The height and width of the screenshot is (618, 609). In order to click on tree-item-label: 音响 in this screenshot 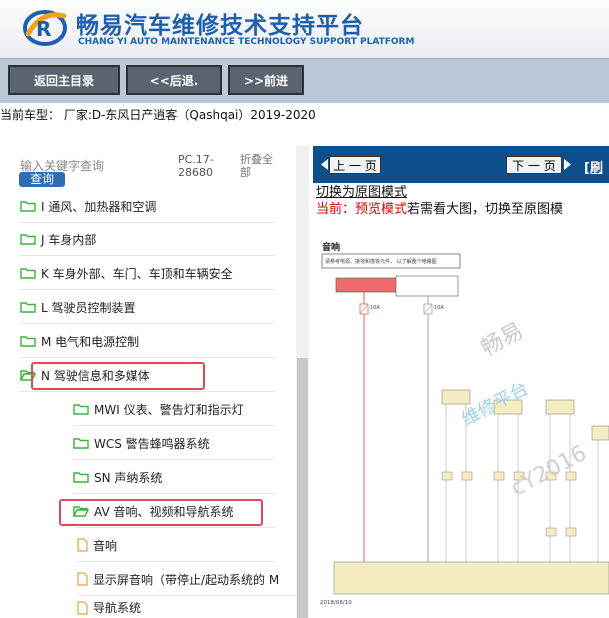, I will do `click(105, 545)`.